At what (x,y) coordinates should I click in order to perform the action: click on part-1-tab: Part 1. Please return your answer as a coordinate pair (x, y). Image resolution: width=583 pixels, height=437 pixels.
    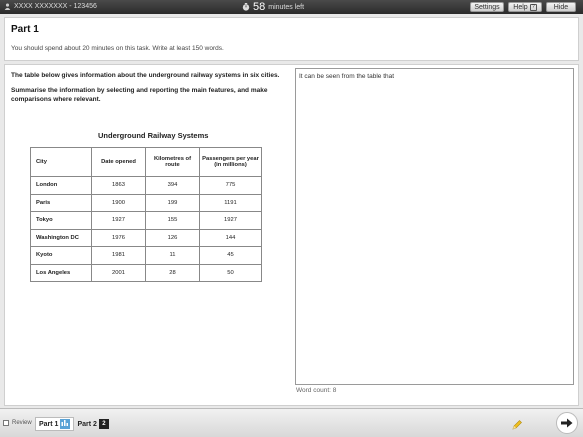
    Looking at the image, I should click on (55, 424).